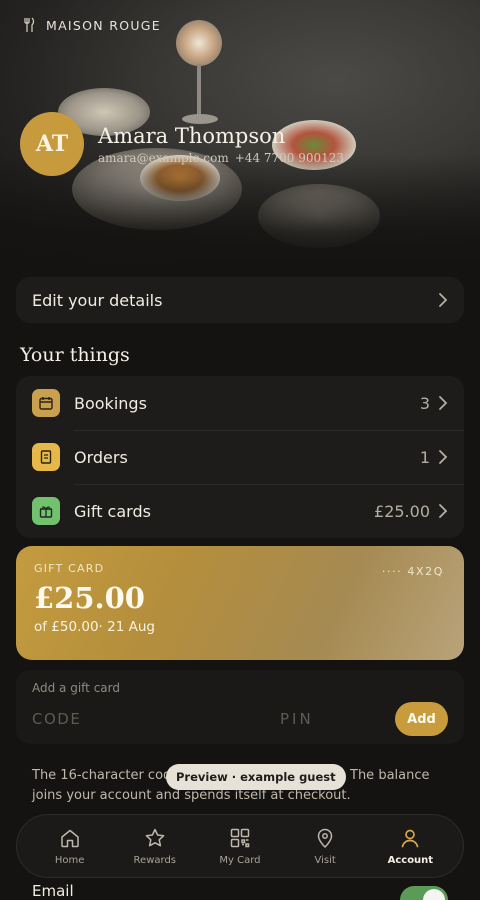 This screenshot has width=480, height=900. What do you see at coordinates (192, 136) in the screenshot?
I see `profile-name: Amara Thompson` at bounding box center [192, 136].